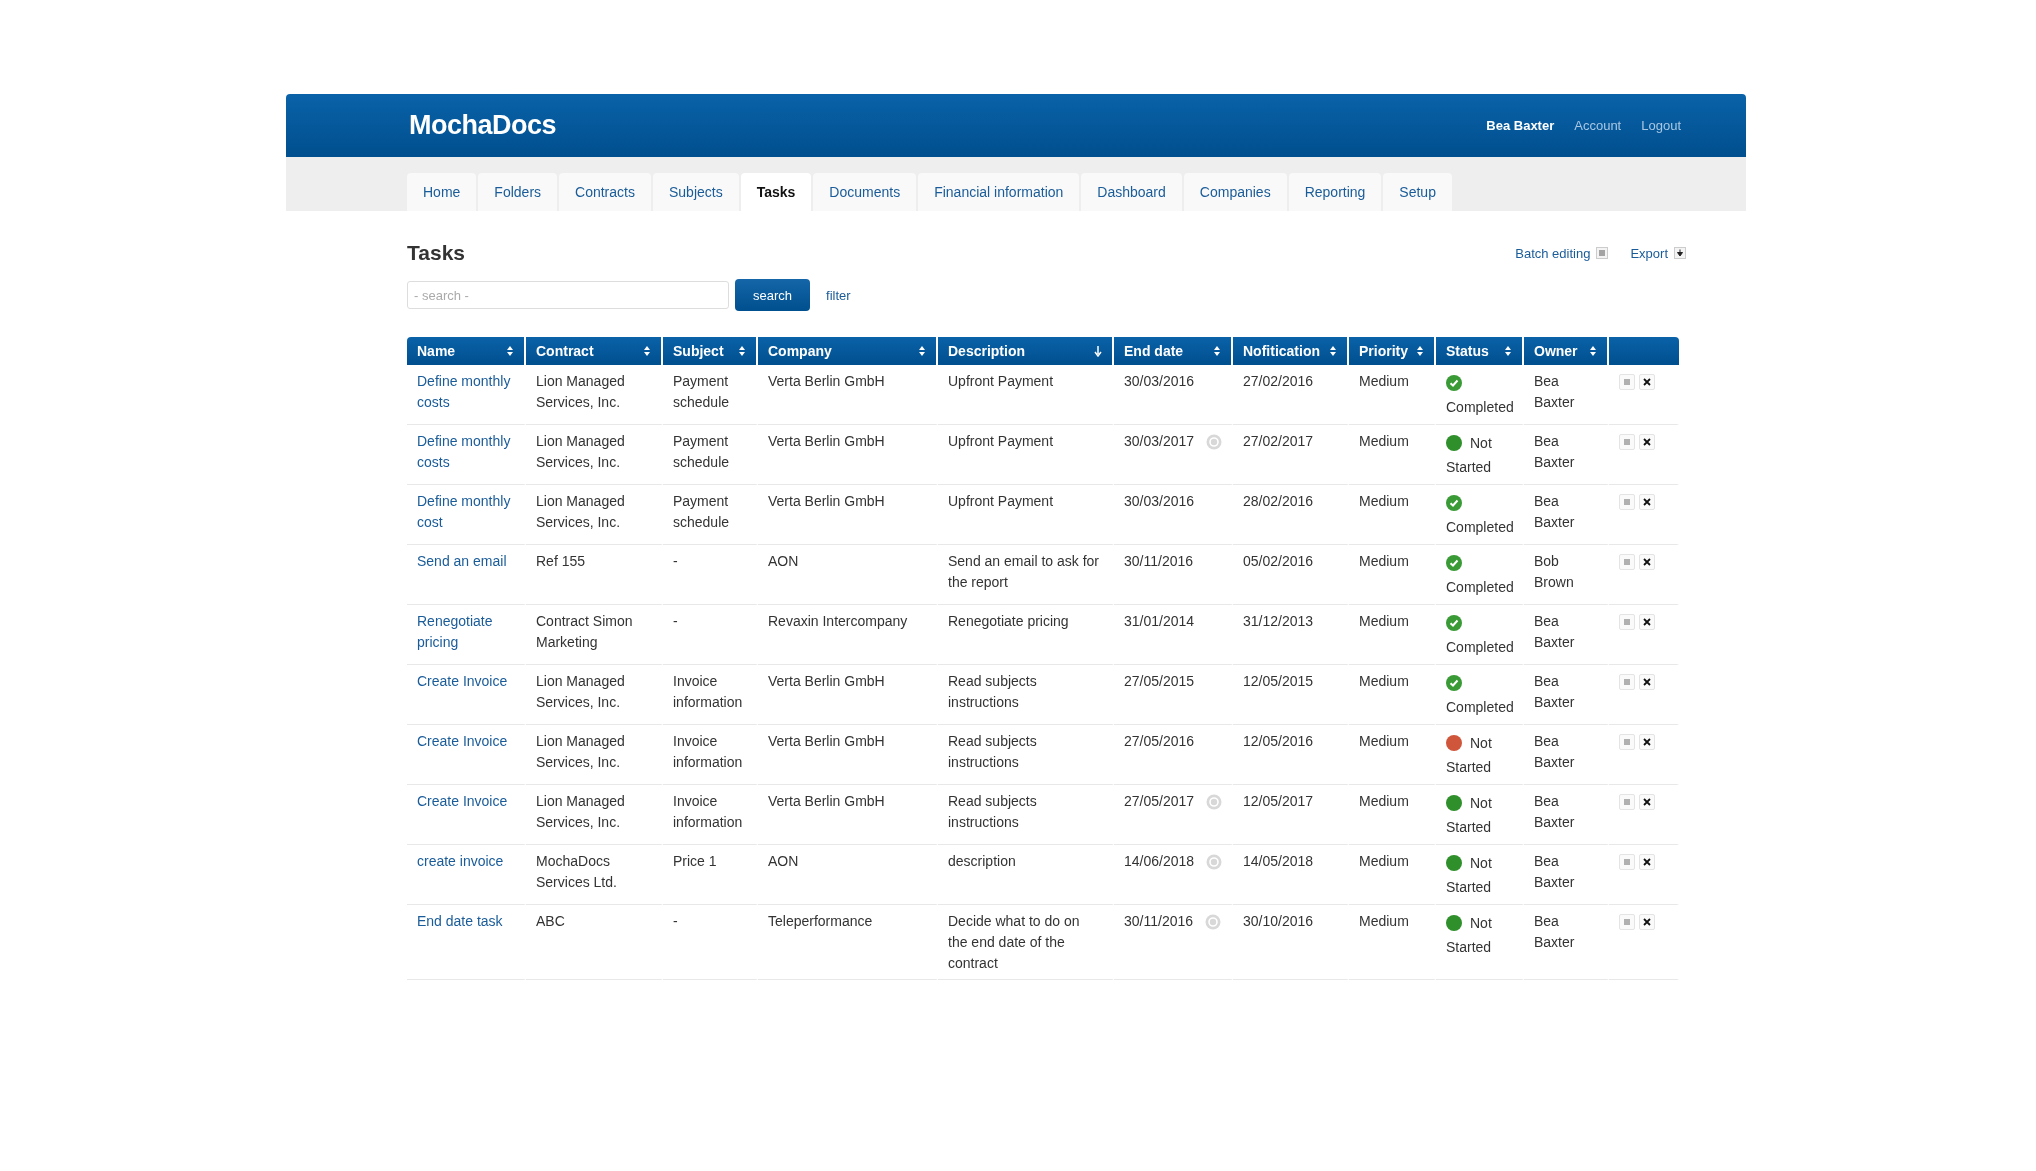 The width and height of the screenshot is (2036, 1171). What do you see at coordinates (1566, 351) in the screenshot?
I see `column-header: Owner` at bounding box center [1566, 351].